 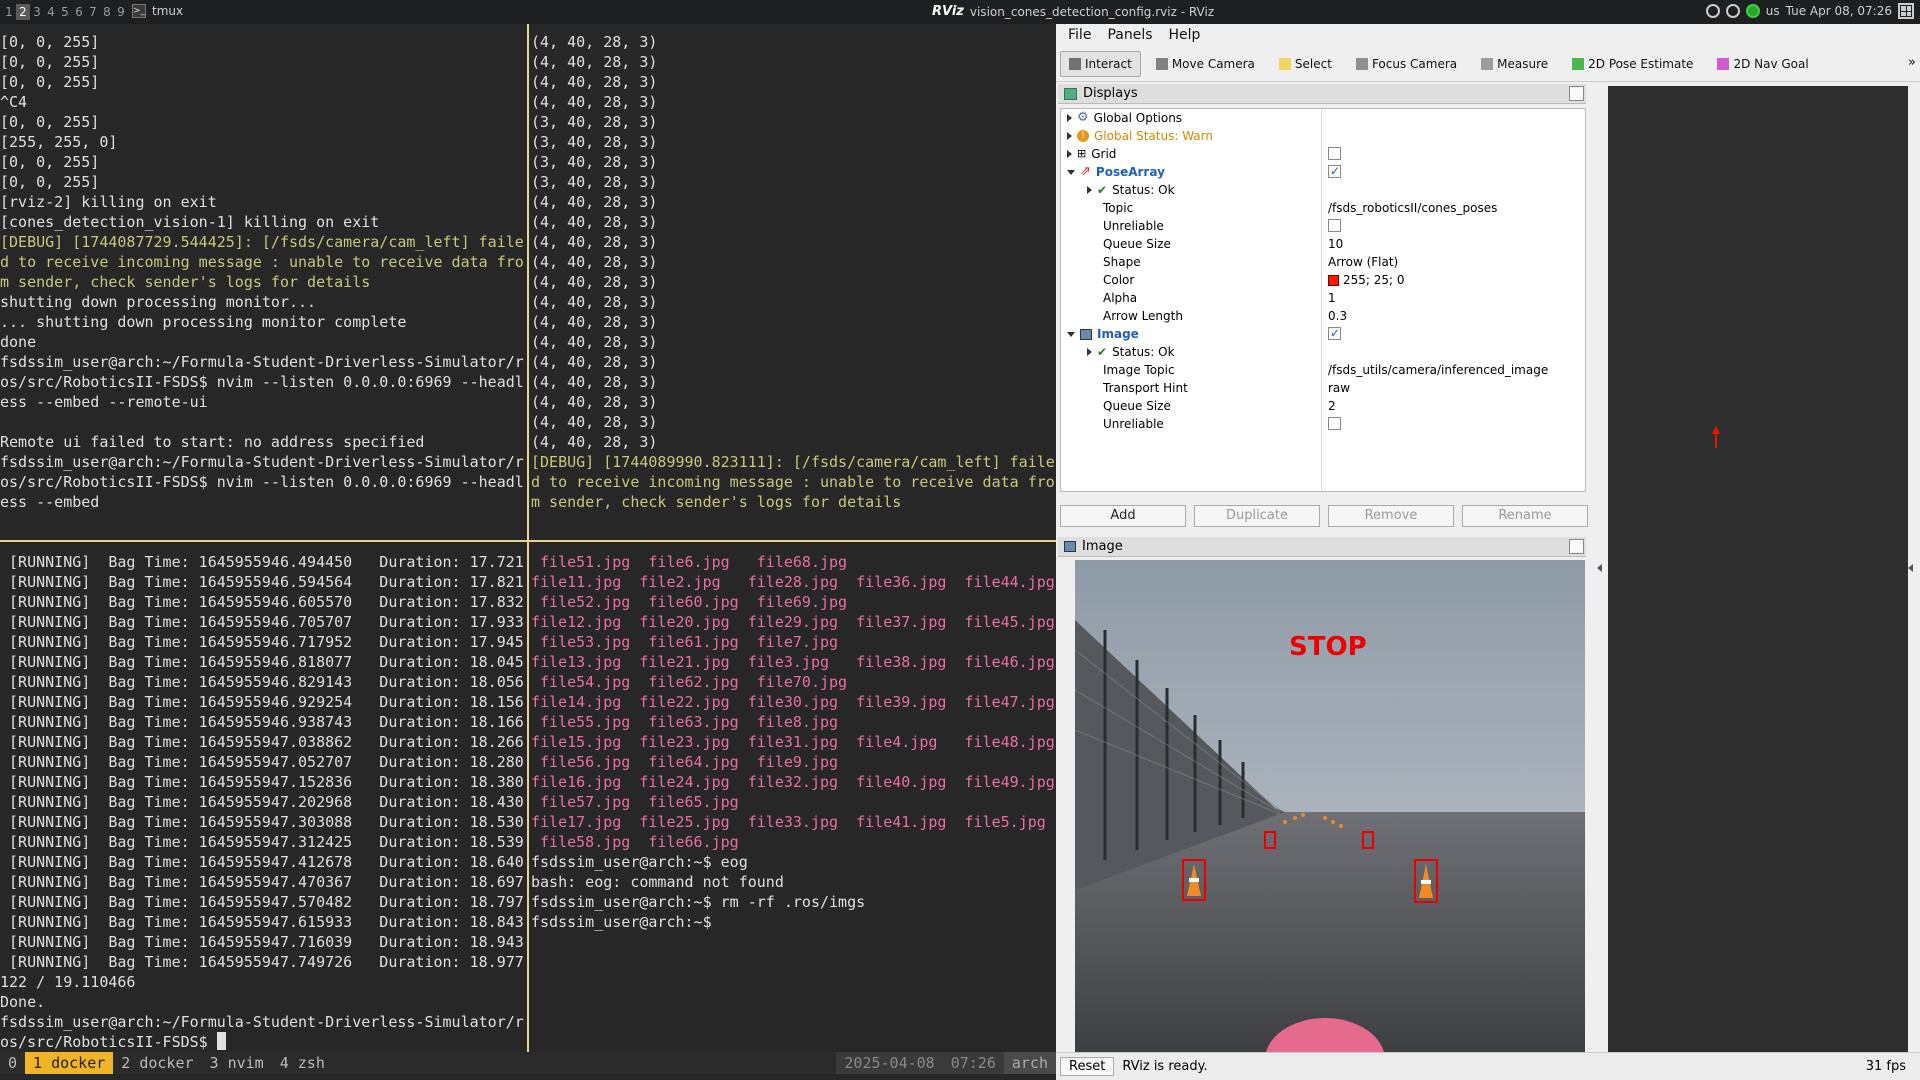 What do you see at coordinates (121, 12) in the screenshot?
I see `workspace-9: 9` at bounding box center [121, 12].